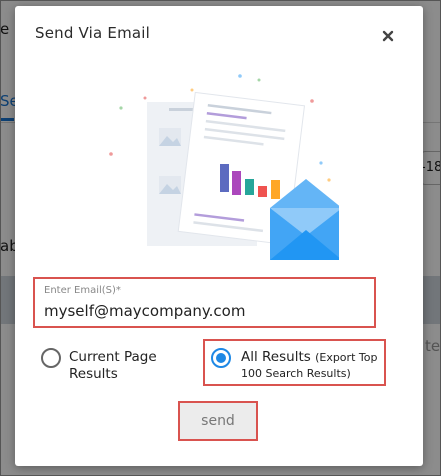  Describe the element at coordinates (93, 33) in the screenshot. I see `dialog-title: Send Via Email` at that location.